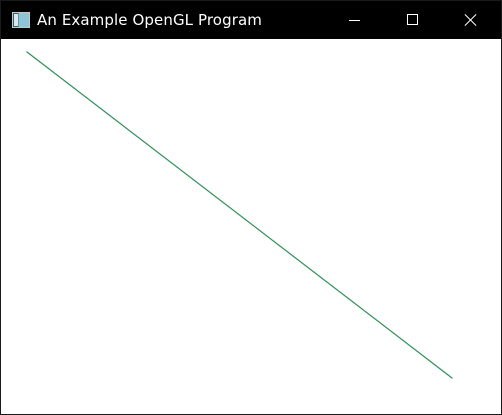  I want to click on minimize-button, so click(354, 20).